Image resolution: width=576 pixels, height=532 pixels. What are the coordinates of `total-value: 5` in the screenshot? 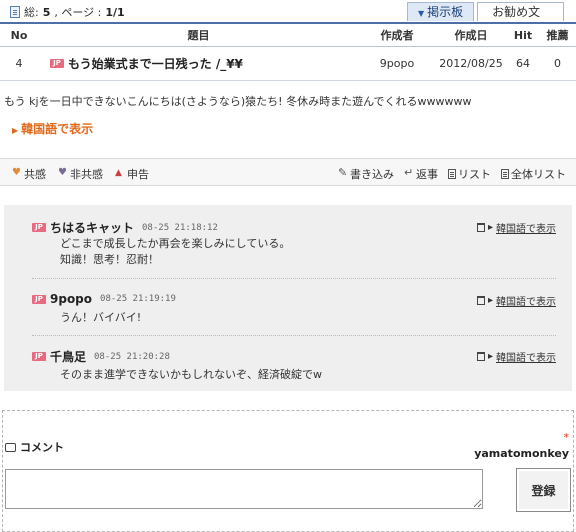 It's located at (46, 12).